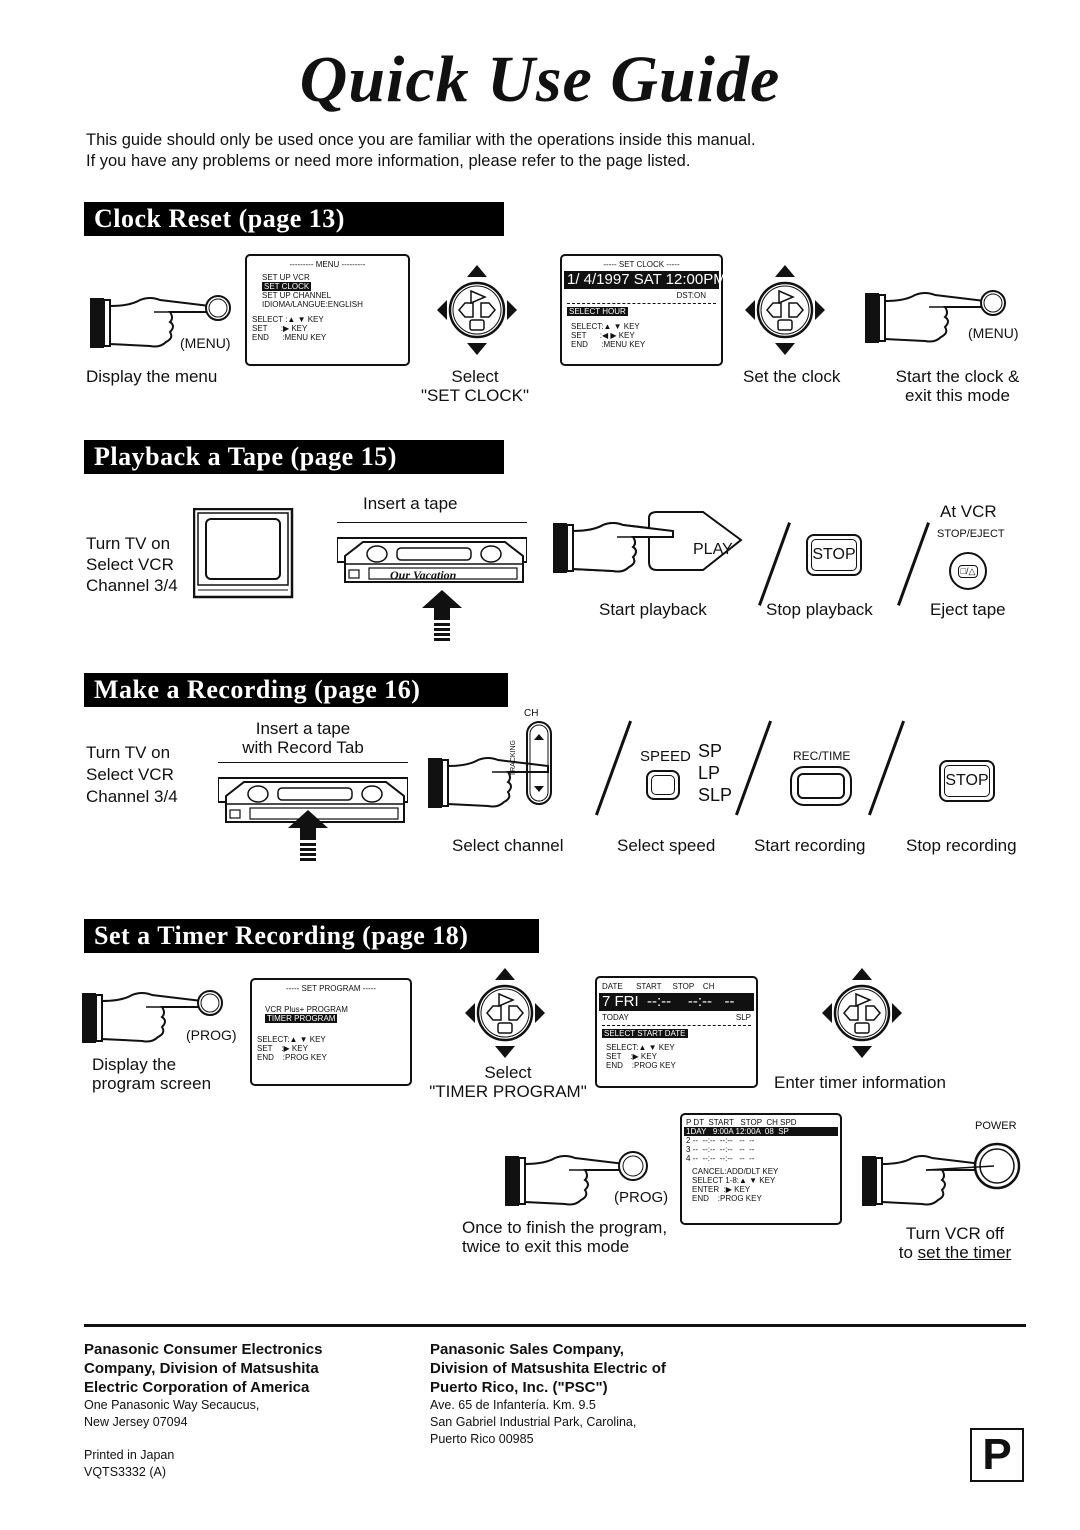  What do you see at coordinates (941, 1174) in the screenshot?
I see `hand-pressing-power-icon` at bounding box center [941, 1174].